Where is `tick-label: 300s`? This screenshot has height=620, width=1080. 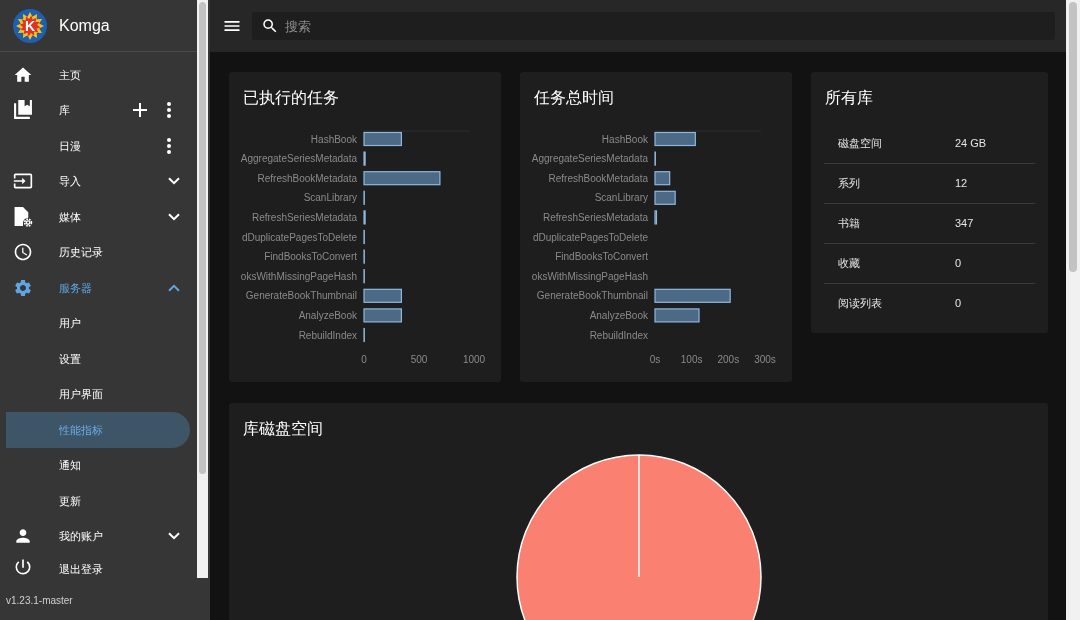 tick-label: 300s is located at coordinates (765, 359).